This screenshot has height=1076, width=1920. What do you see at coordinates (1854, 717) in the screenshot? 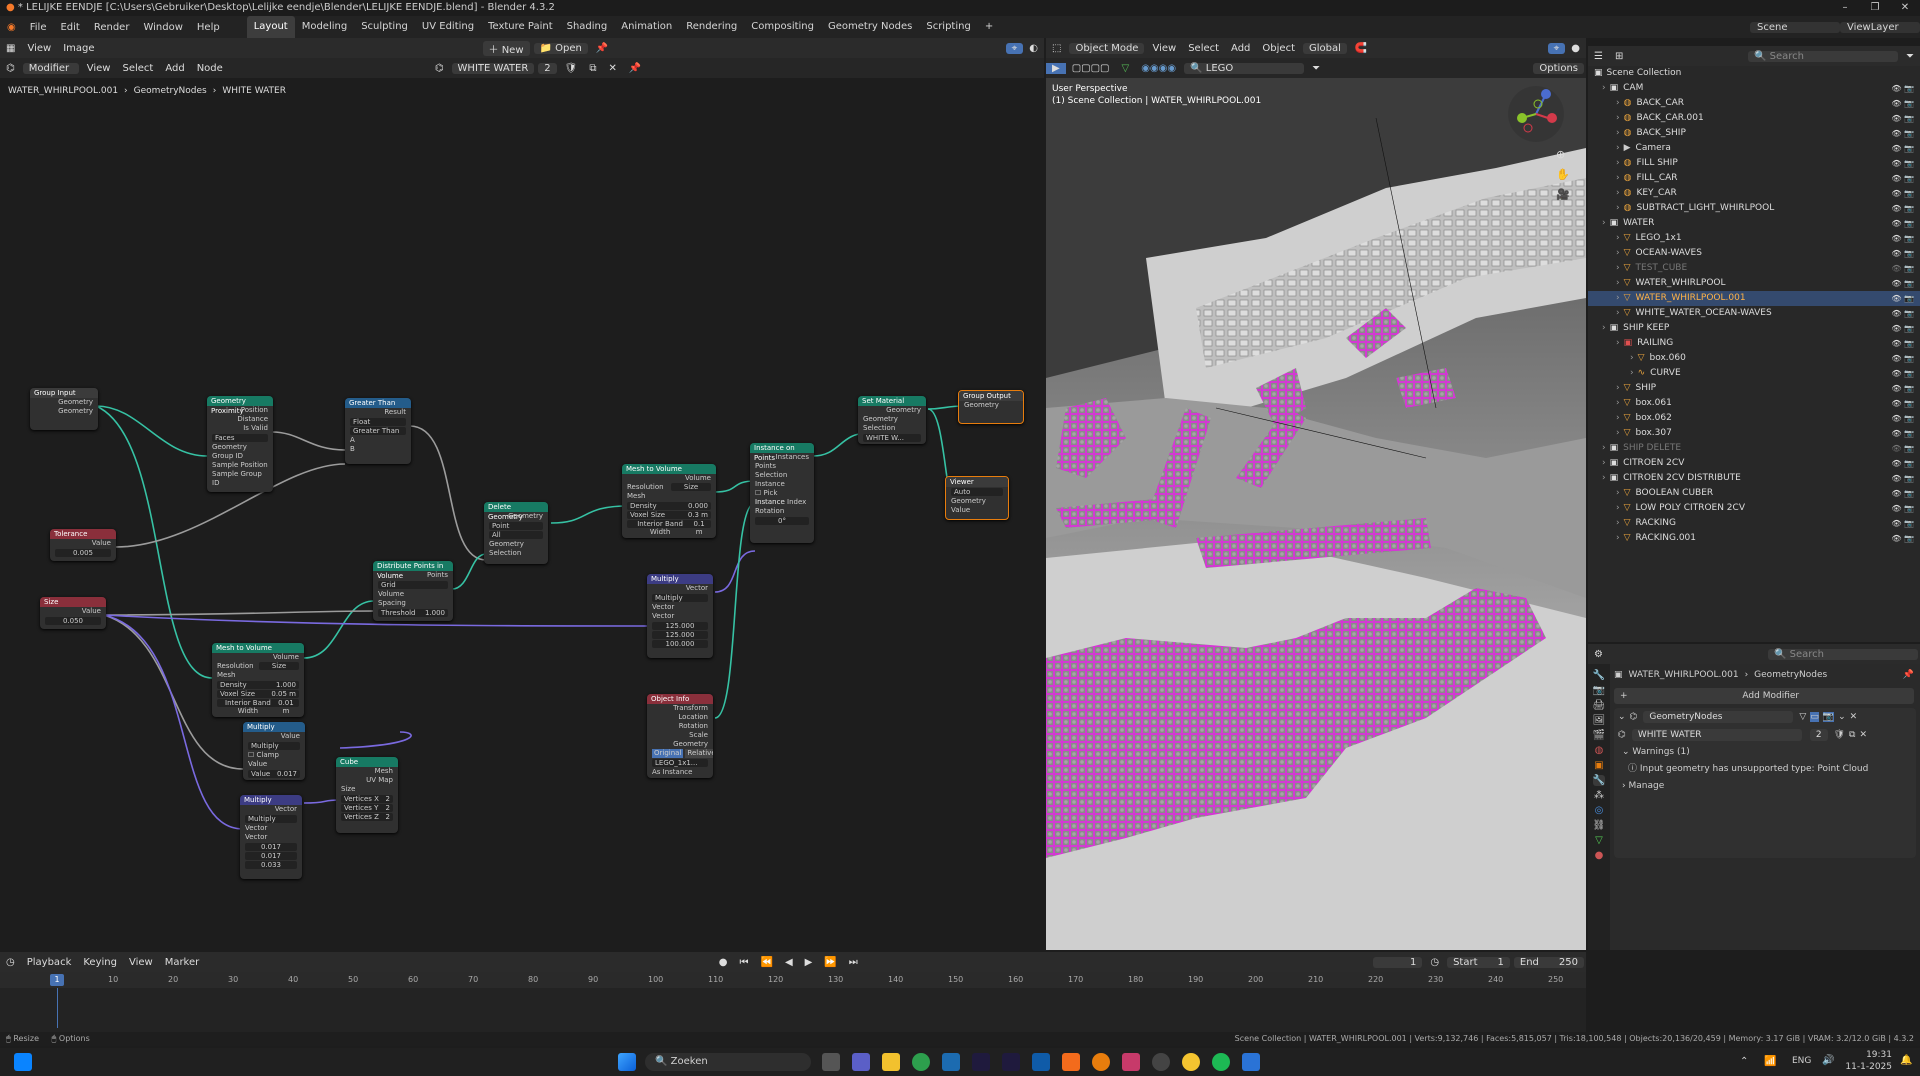
I see `remove-modifier-icon: ✕` at bounding box center [1854, 717].